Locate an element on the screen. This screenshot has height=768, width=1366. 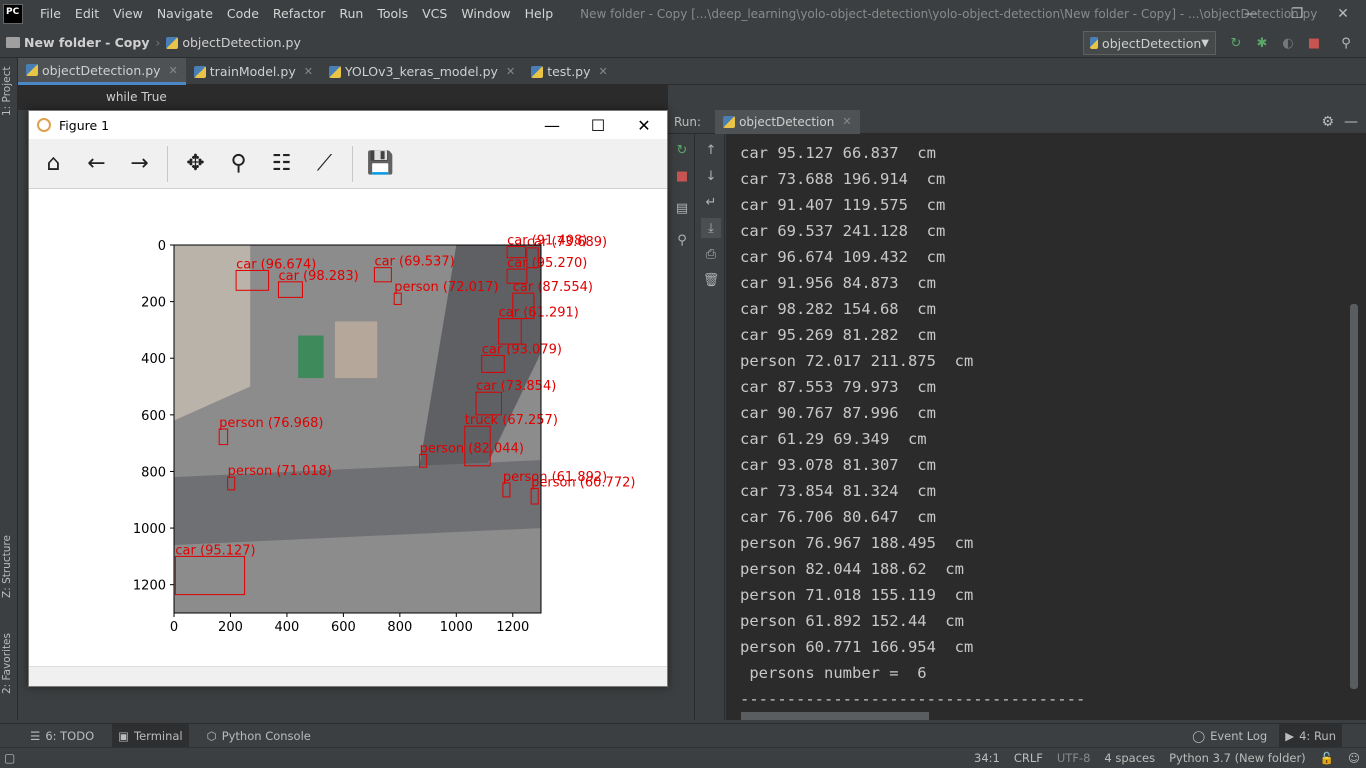
caret-position: 34:1 is located at coordinates (987, 758).